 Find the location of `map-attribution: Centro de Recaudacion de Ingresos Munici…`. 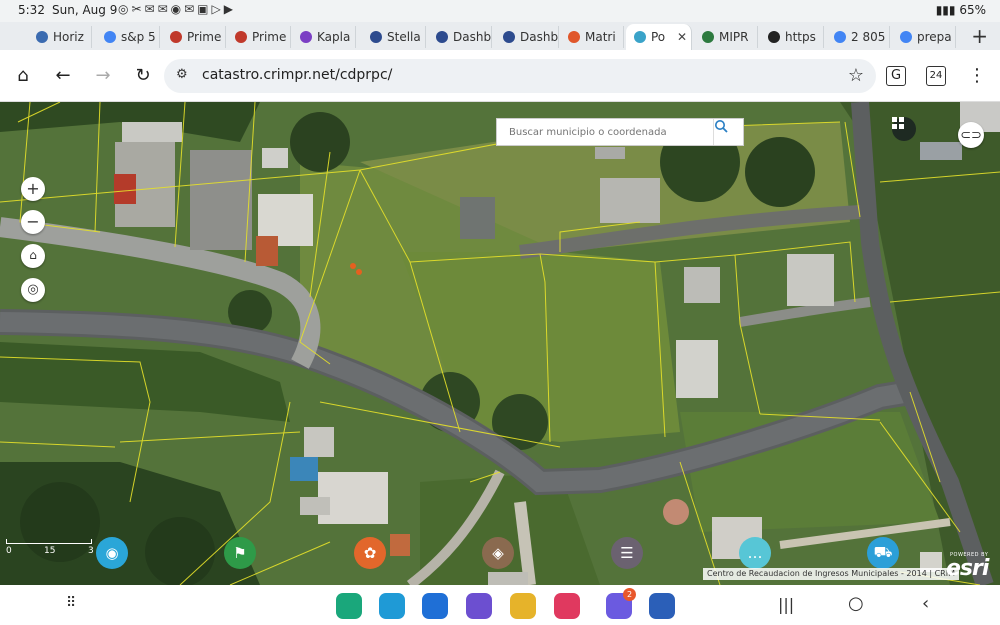

map-attribution: Centro de Recaudacion de Ingresos Munici… is located at coordinates (831, 574).